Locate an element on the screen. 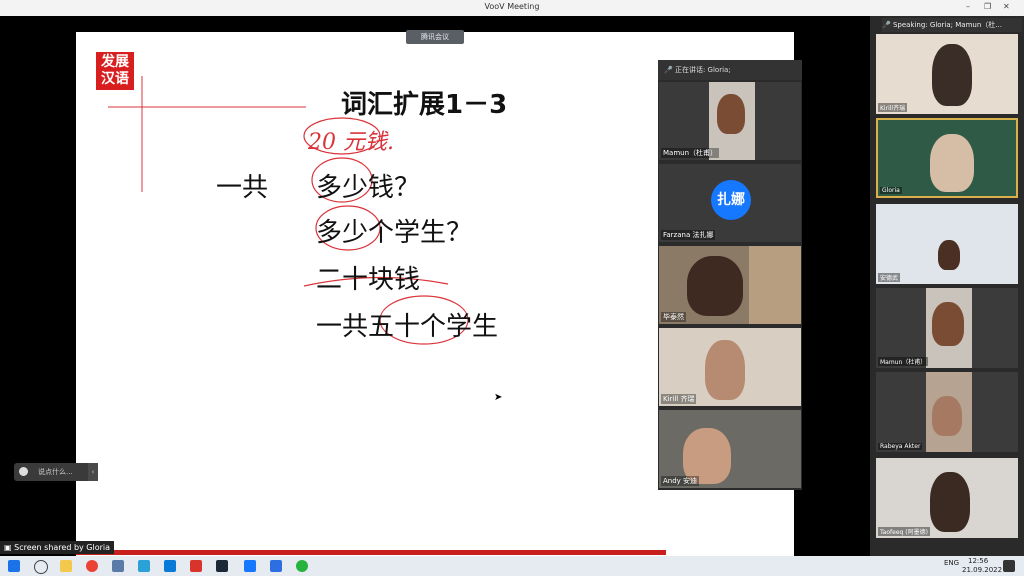 The height and width of the screenshot is (576, 1024). screen-share-icon: ▣ is located at coordinates (8, 547).